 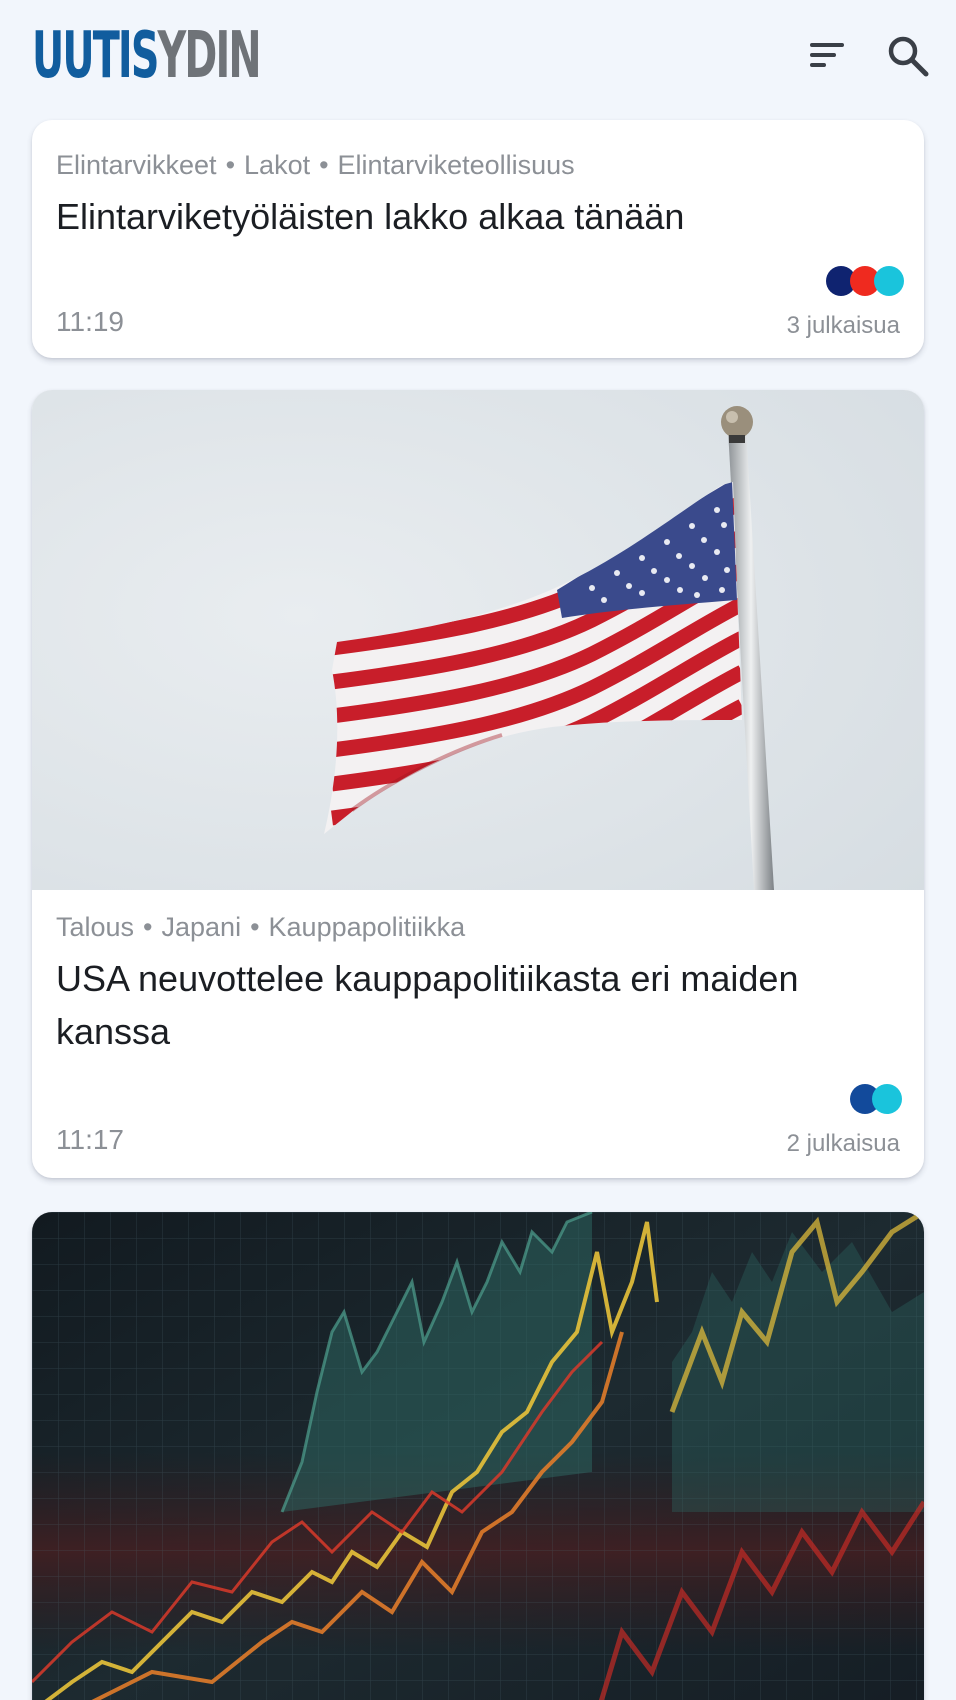 I want to click on topic-tag: Elintarviketeollisuus, so click(x=456, y=165).